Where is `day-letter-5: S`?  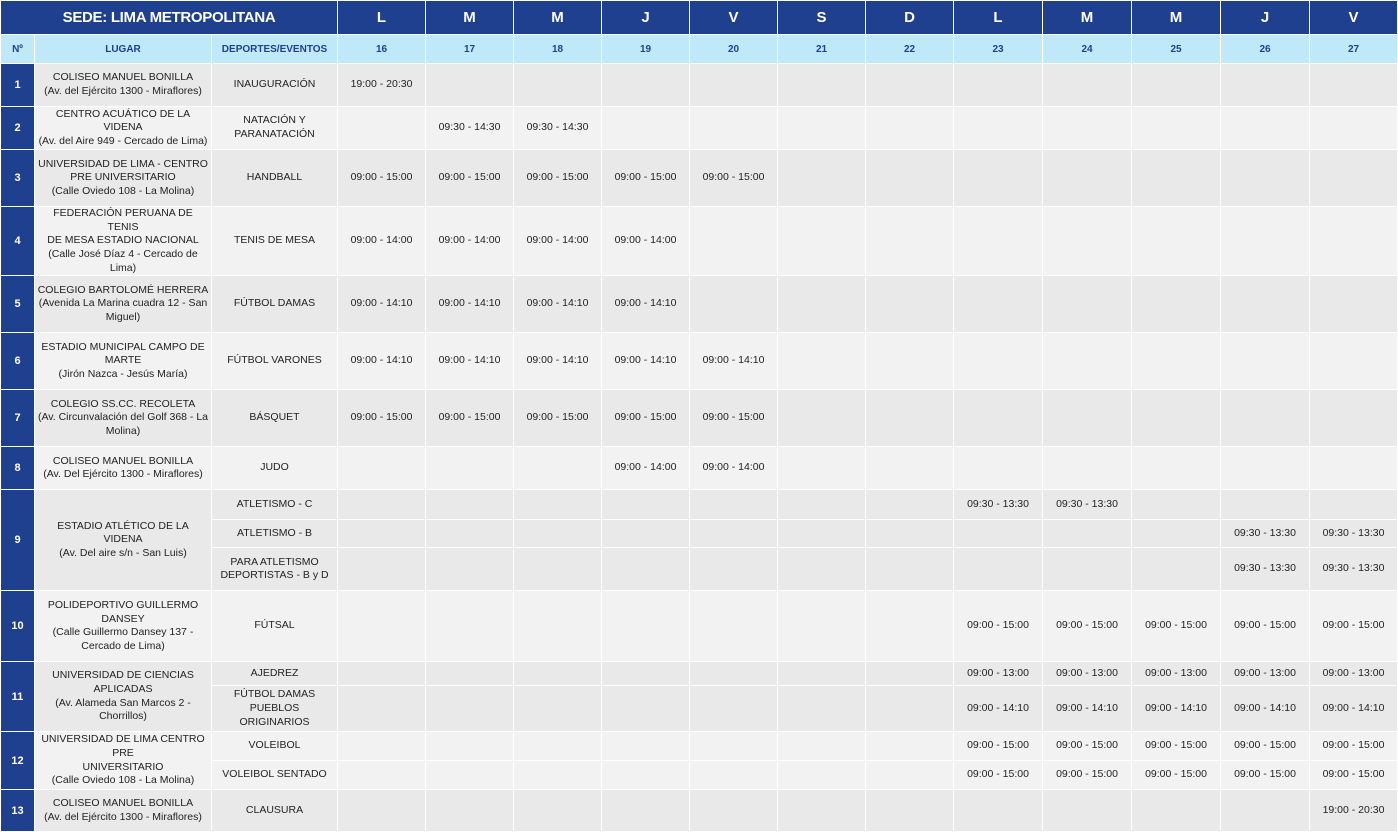 day-letter-5: S is located at coordinates (822, 17).